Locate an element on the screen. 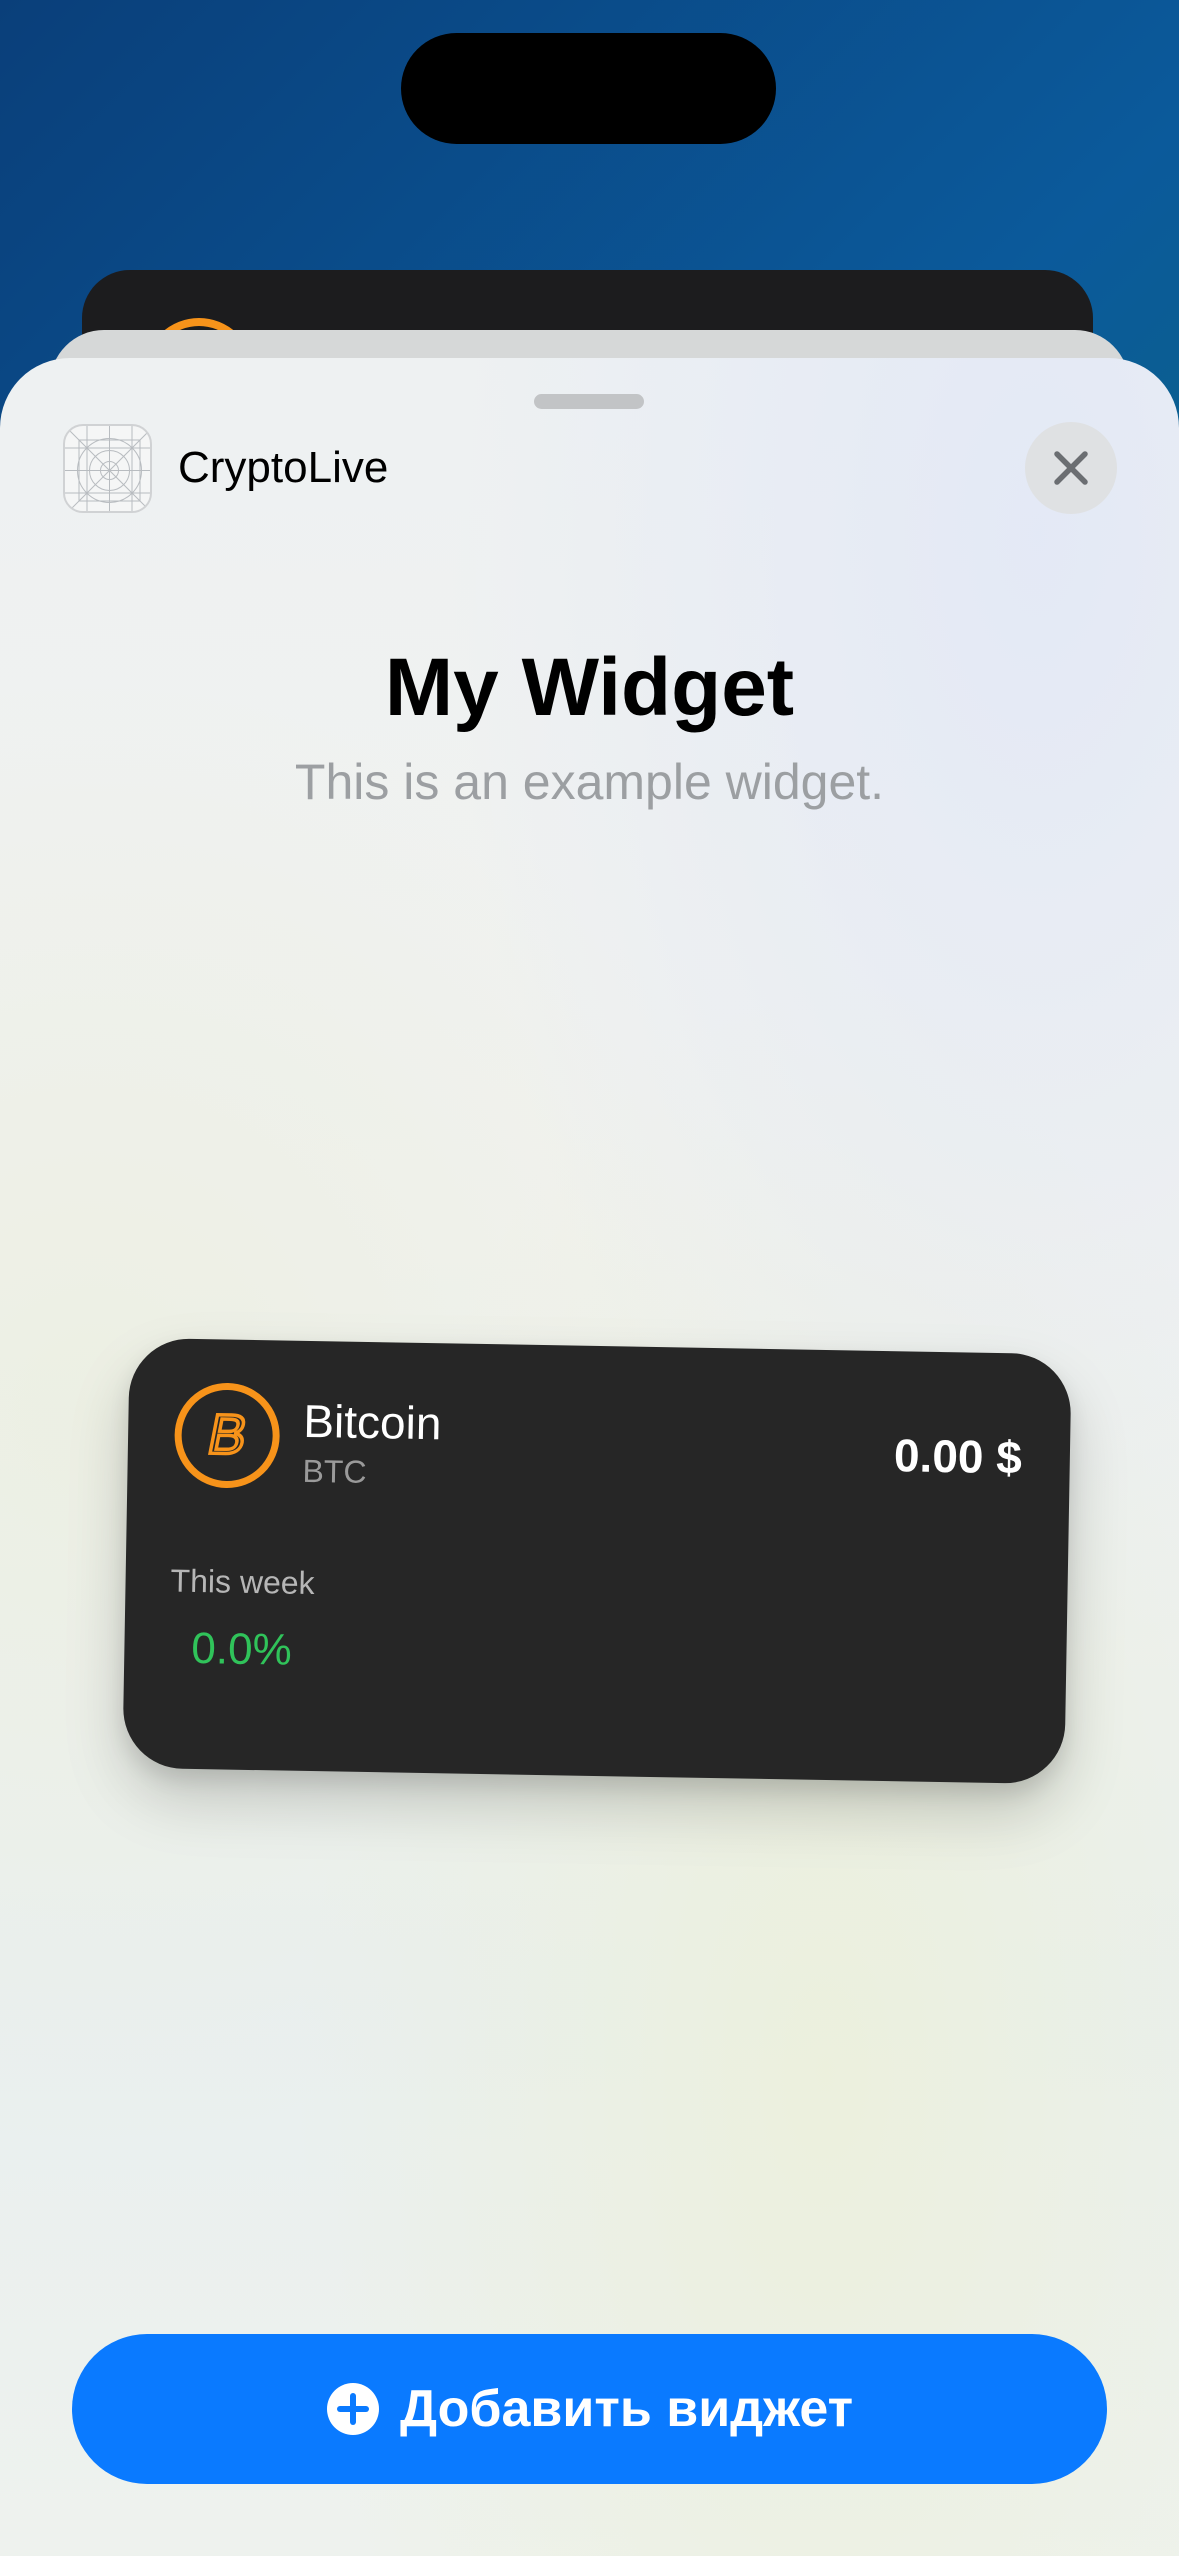 This screenshot has width=1179, height=2556. bitcoin-logo-icon: B is located at coordinates (227, 1436).